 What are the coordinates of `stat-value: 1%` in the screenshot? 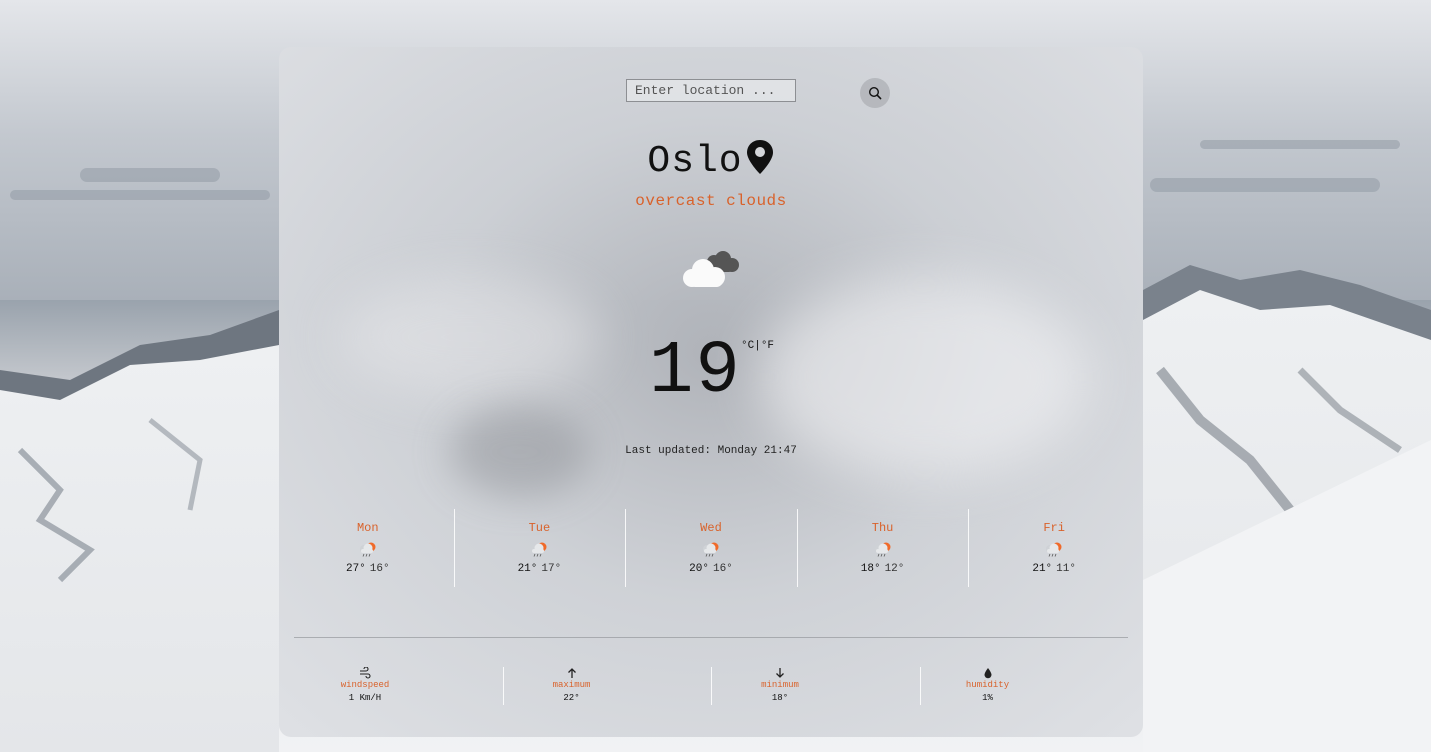 It's located at (987, 698).